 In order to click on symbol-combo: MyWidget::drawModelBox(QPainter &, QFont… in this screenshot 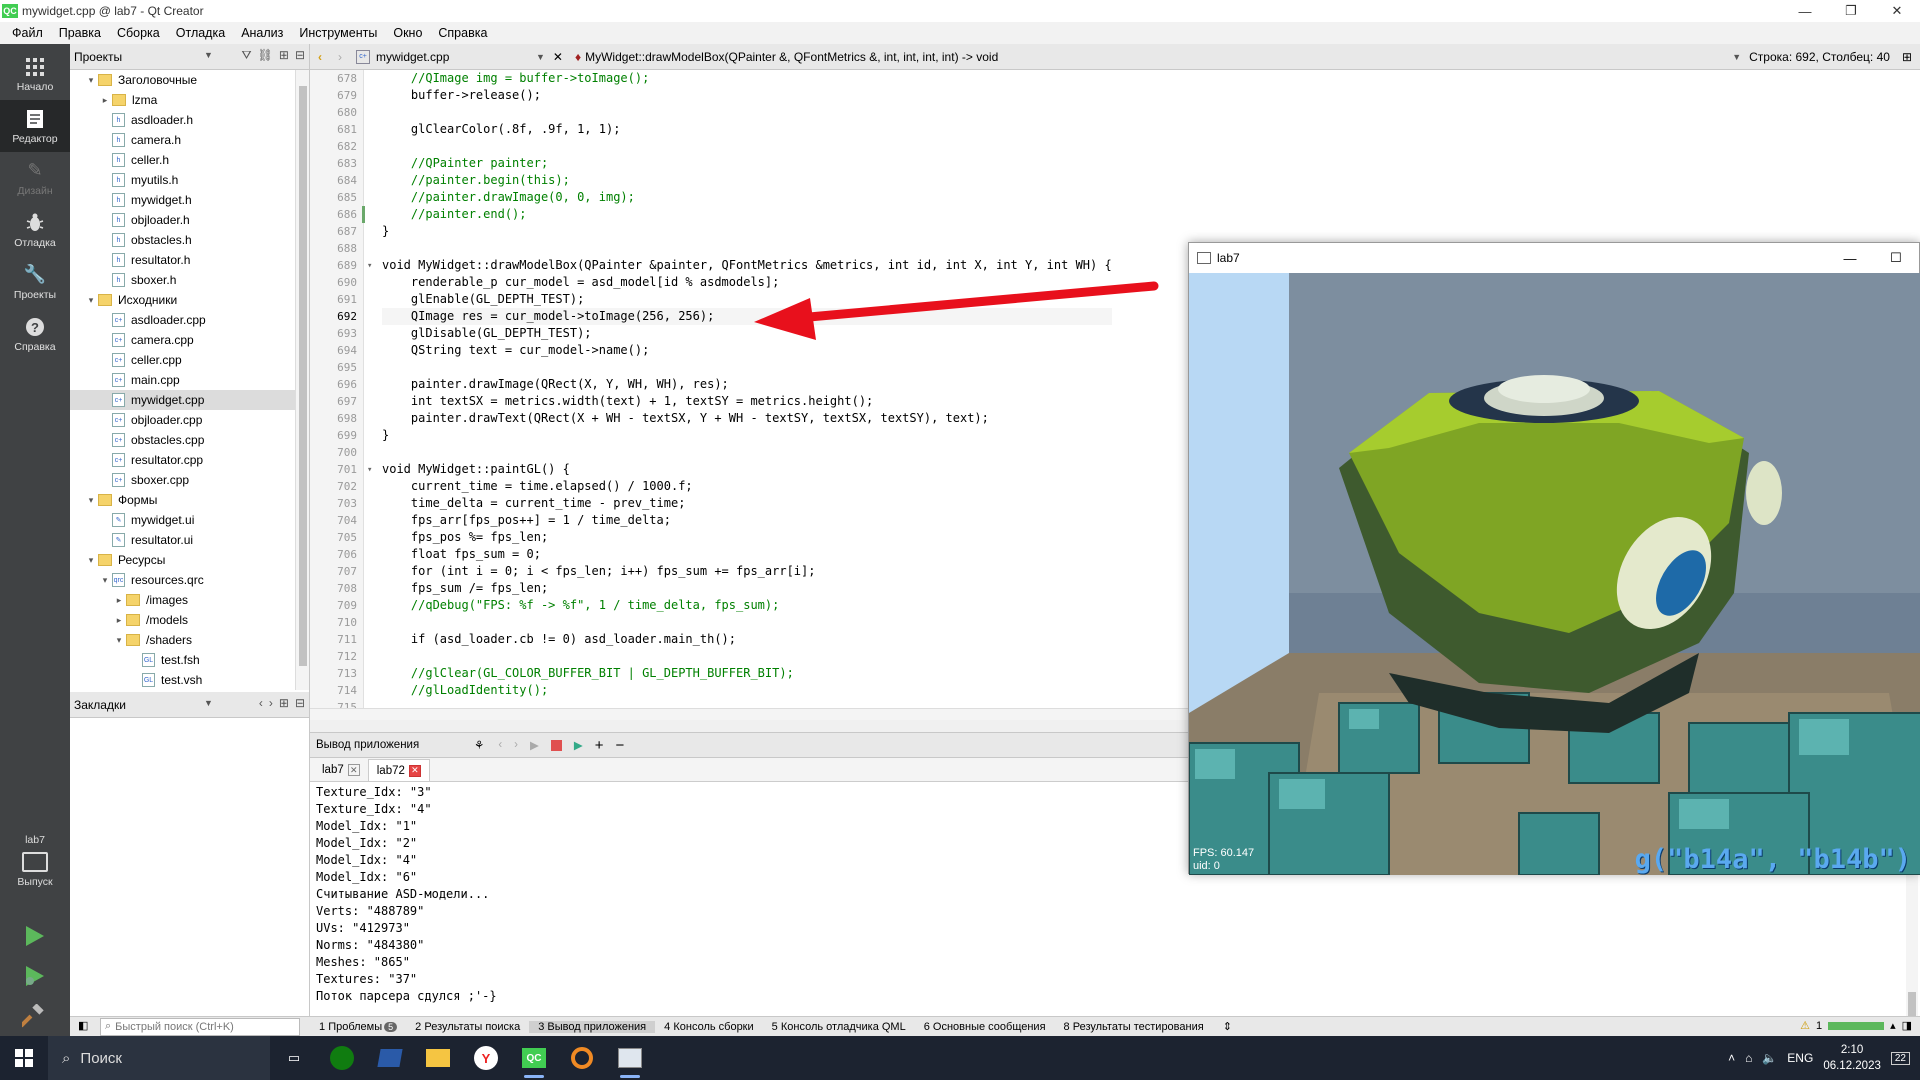, I will do `click(1085, 57)`.